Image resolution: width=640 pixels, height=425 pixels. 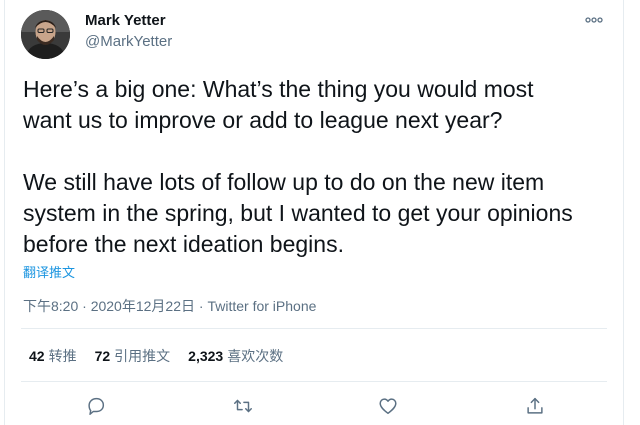 I want to click on like-button, so click(x=388, y=406).